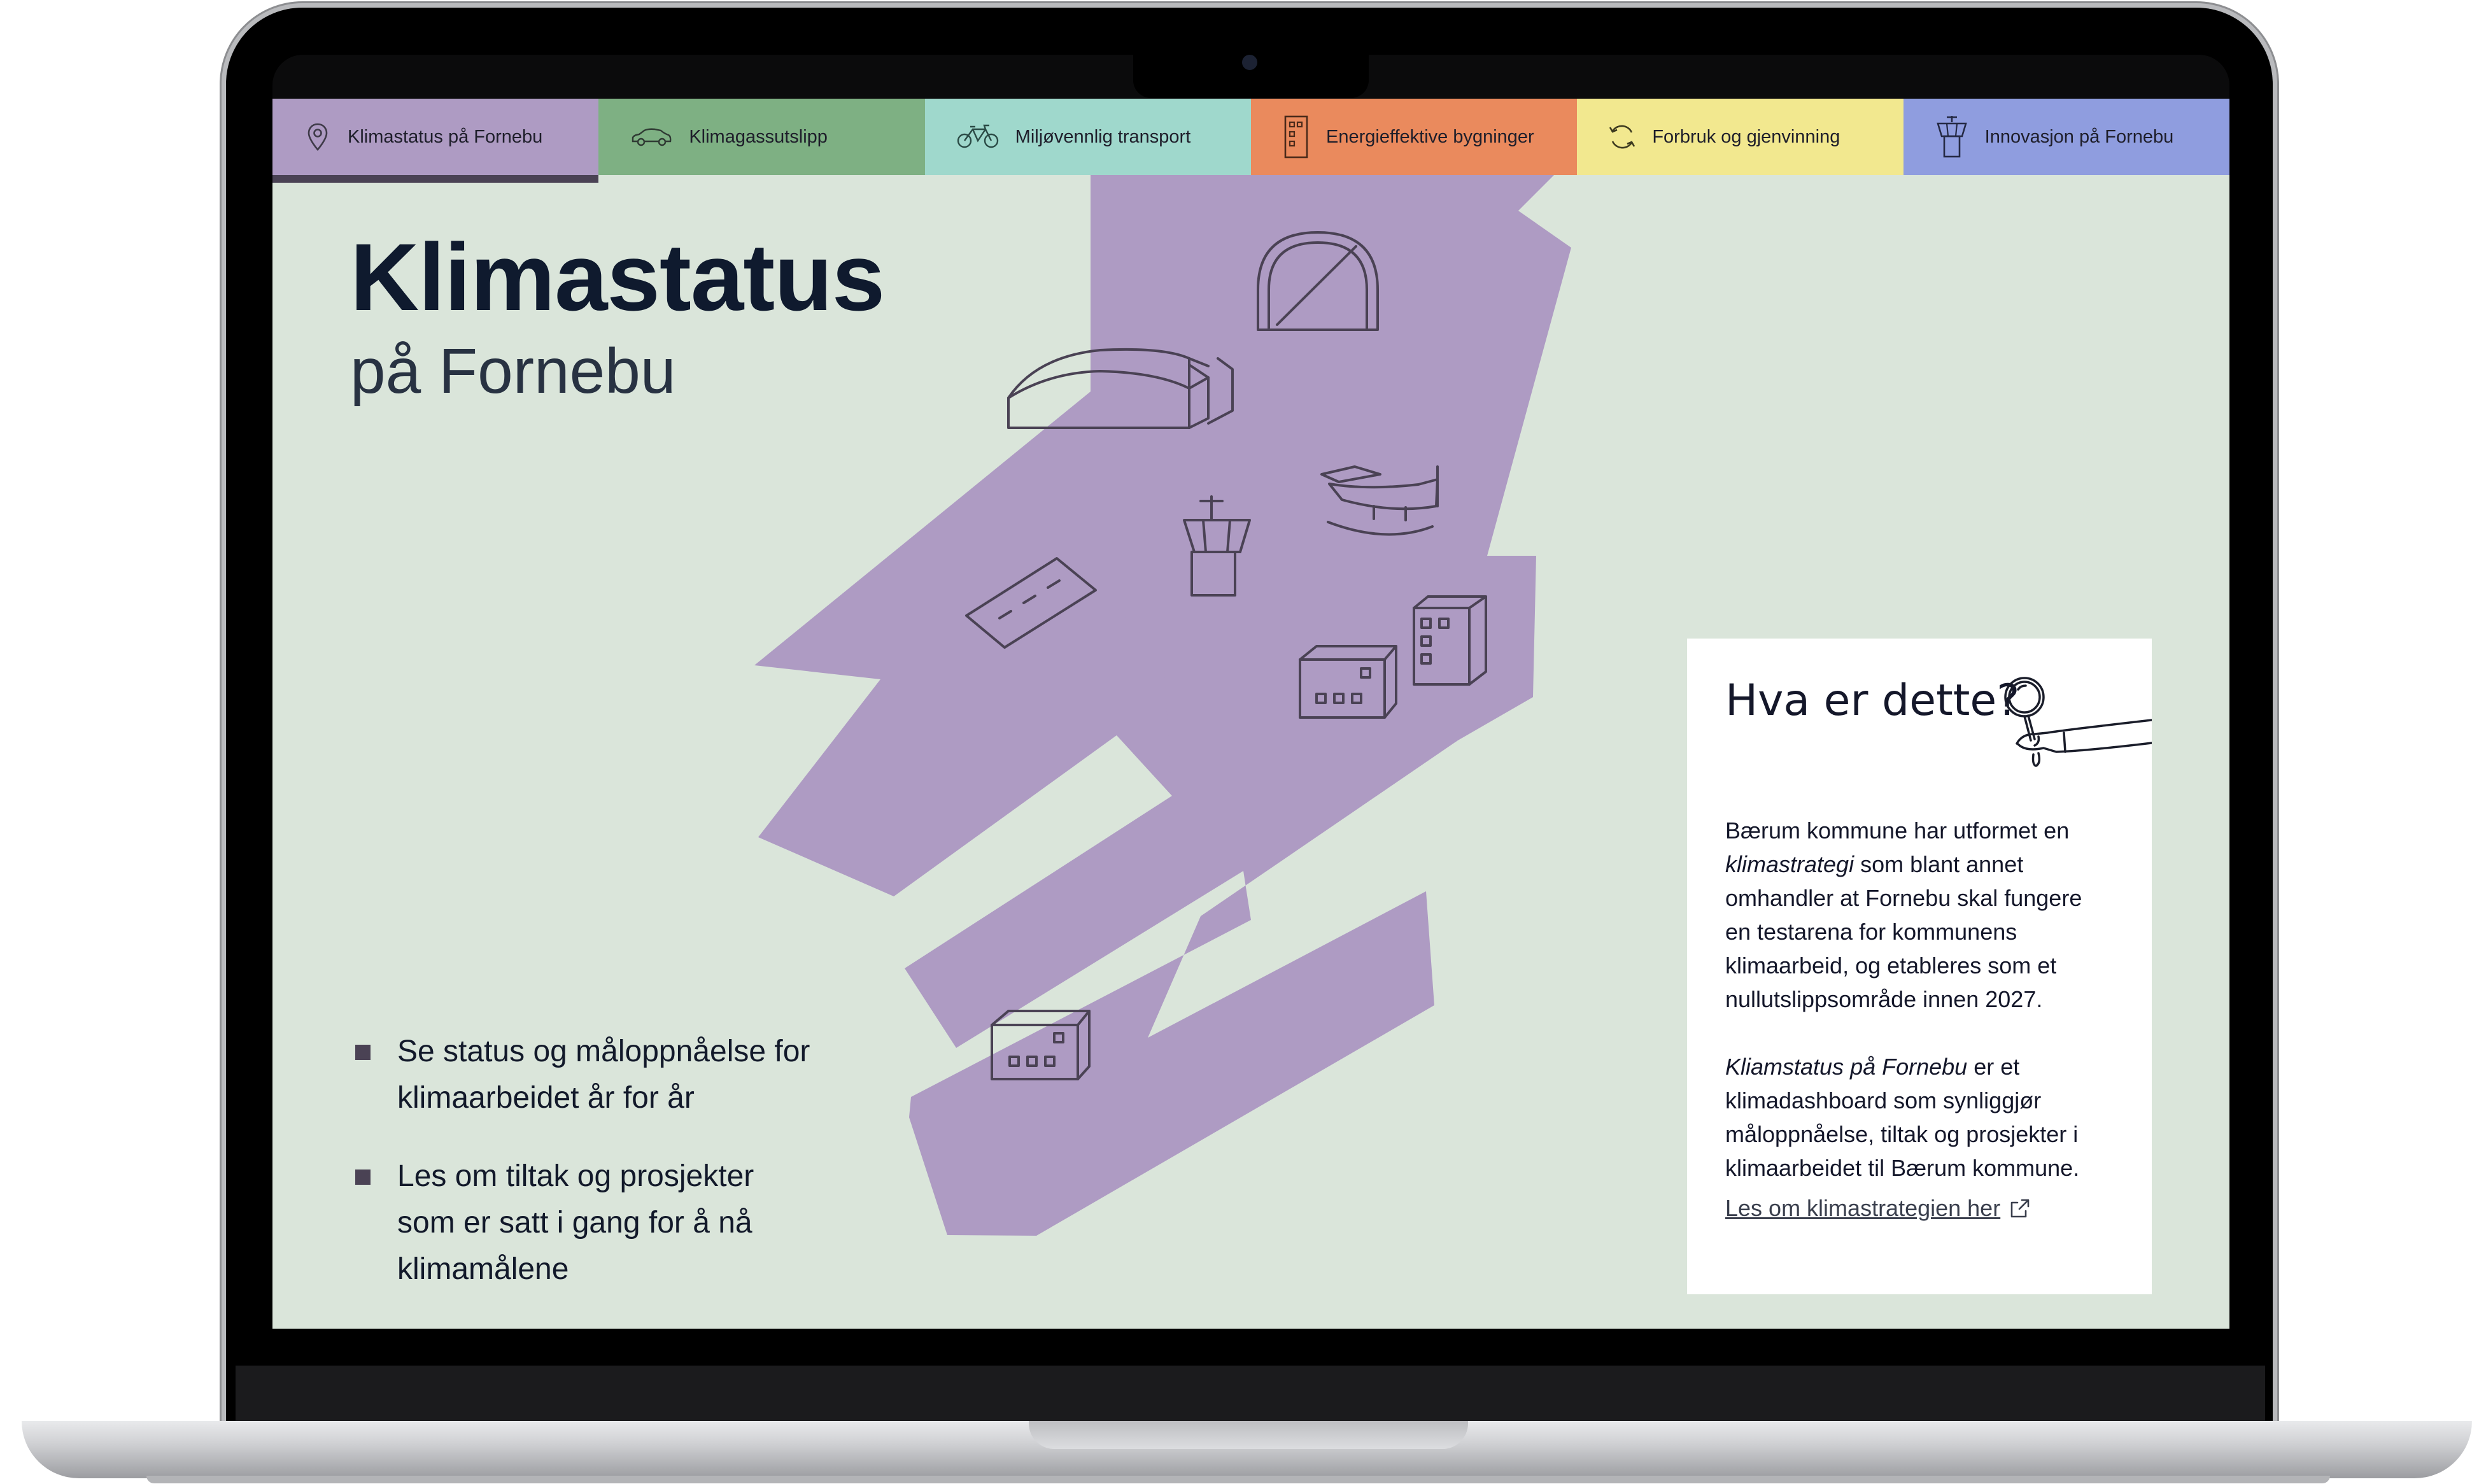  I want to click on tab-energieffektive-bygninger: Energieffektive bygninger, so click(1414, 137).